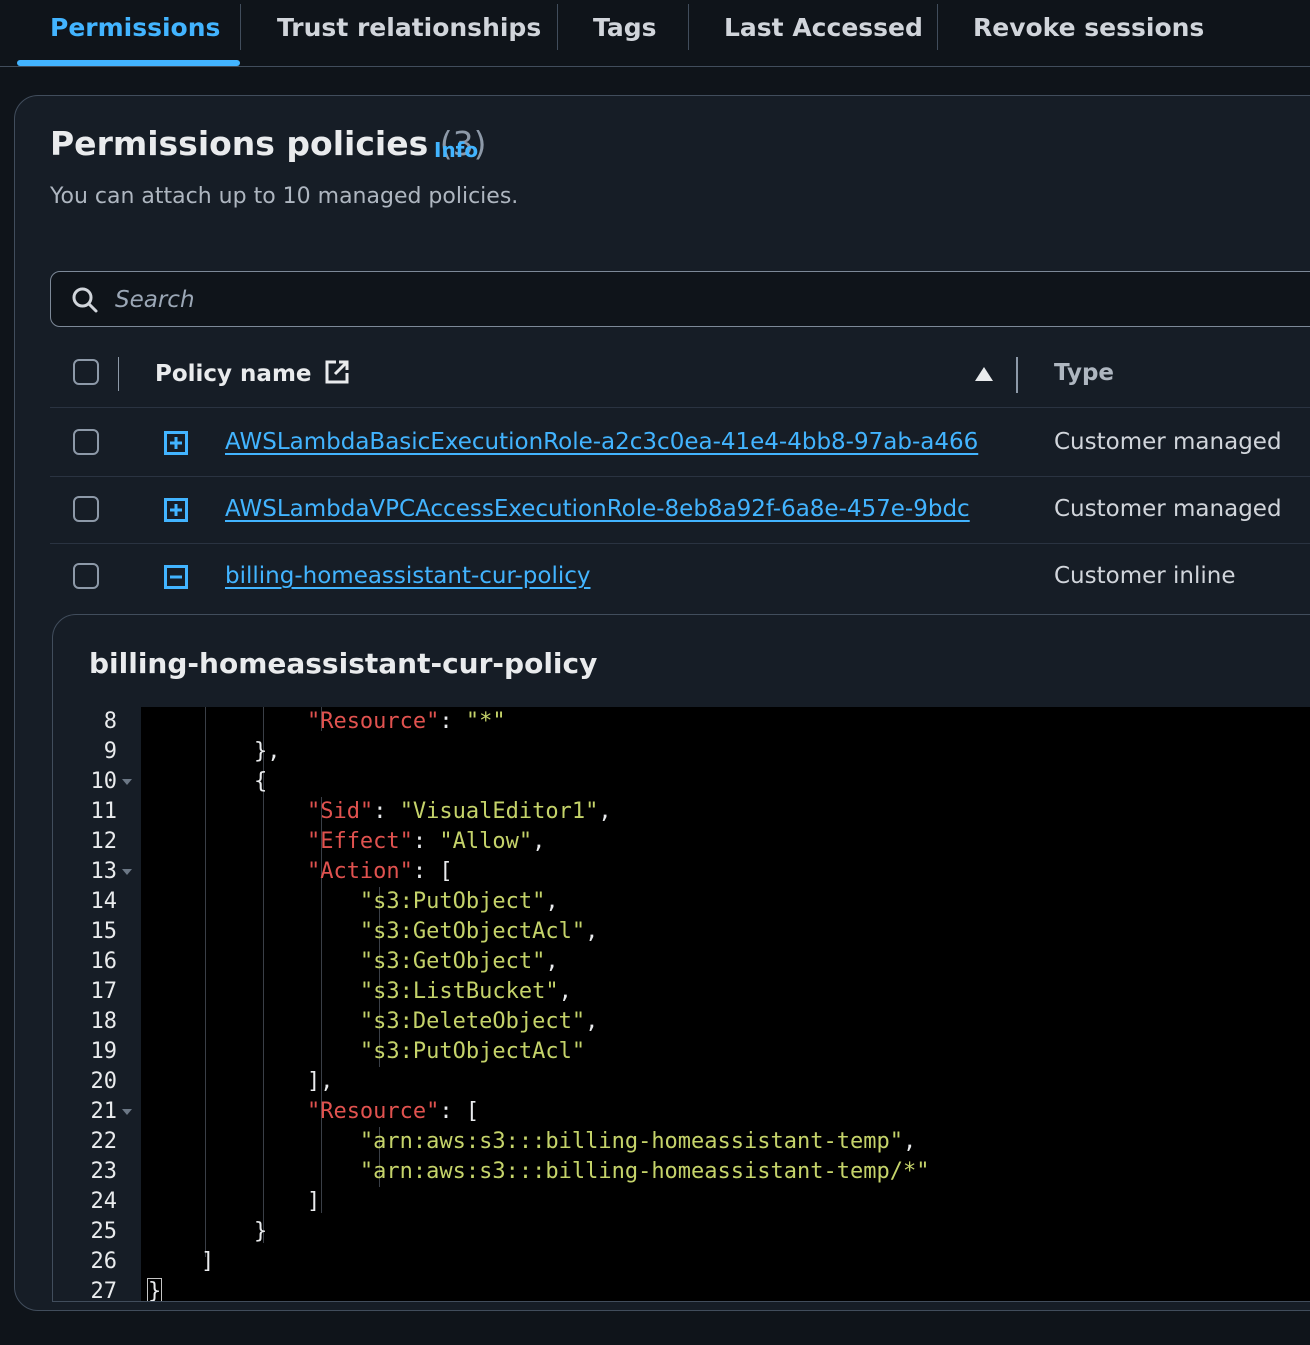  I want to click on line-number: 24, so click(104, 1201).